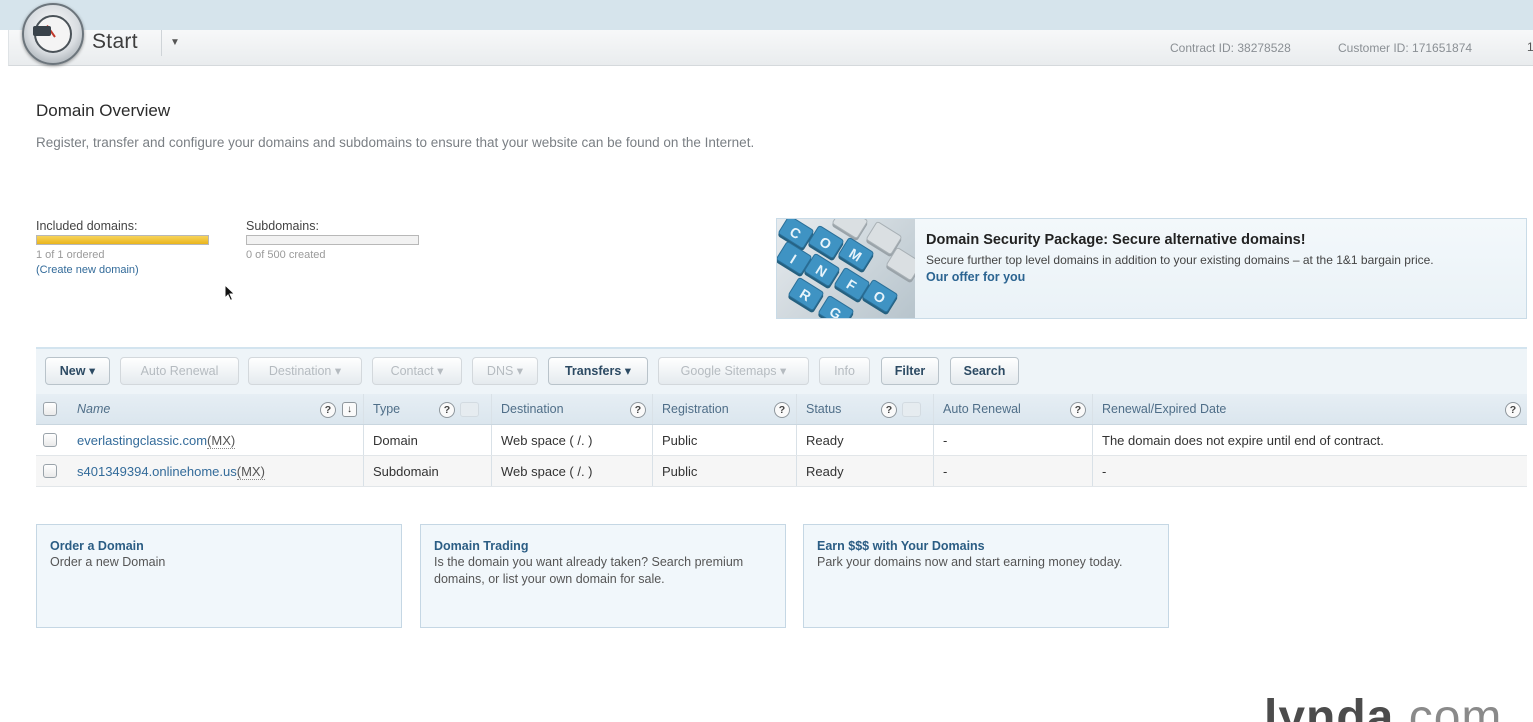 The image size is (1533, 722). I want to click on lynda-watermark: lynda.com, so click(1383, 705).